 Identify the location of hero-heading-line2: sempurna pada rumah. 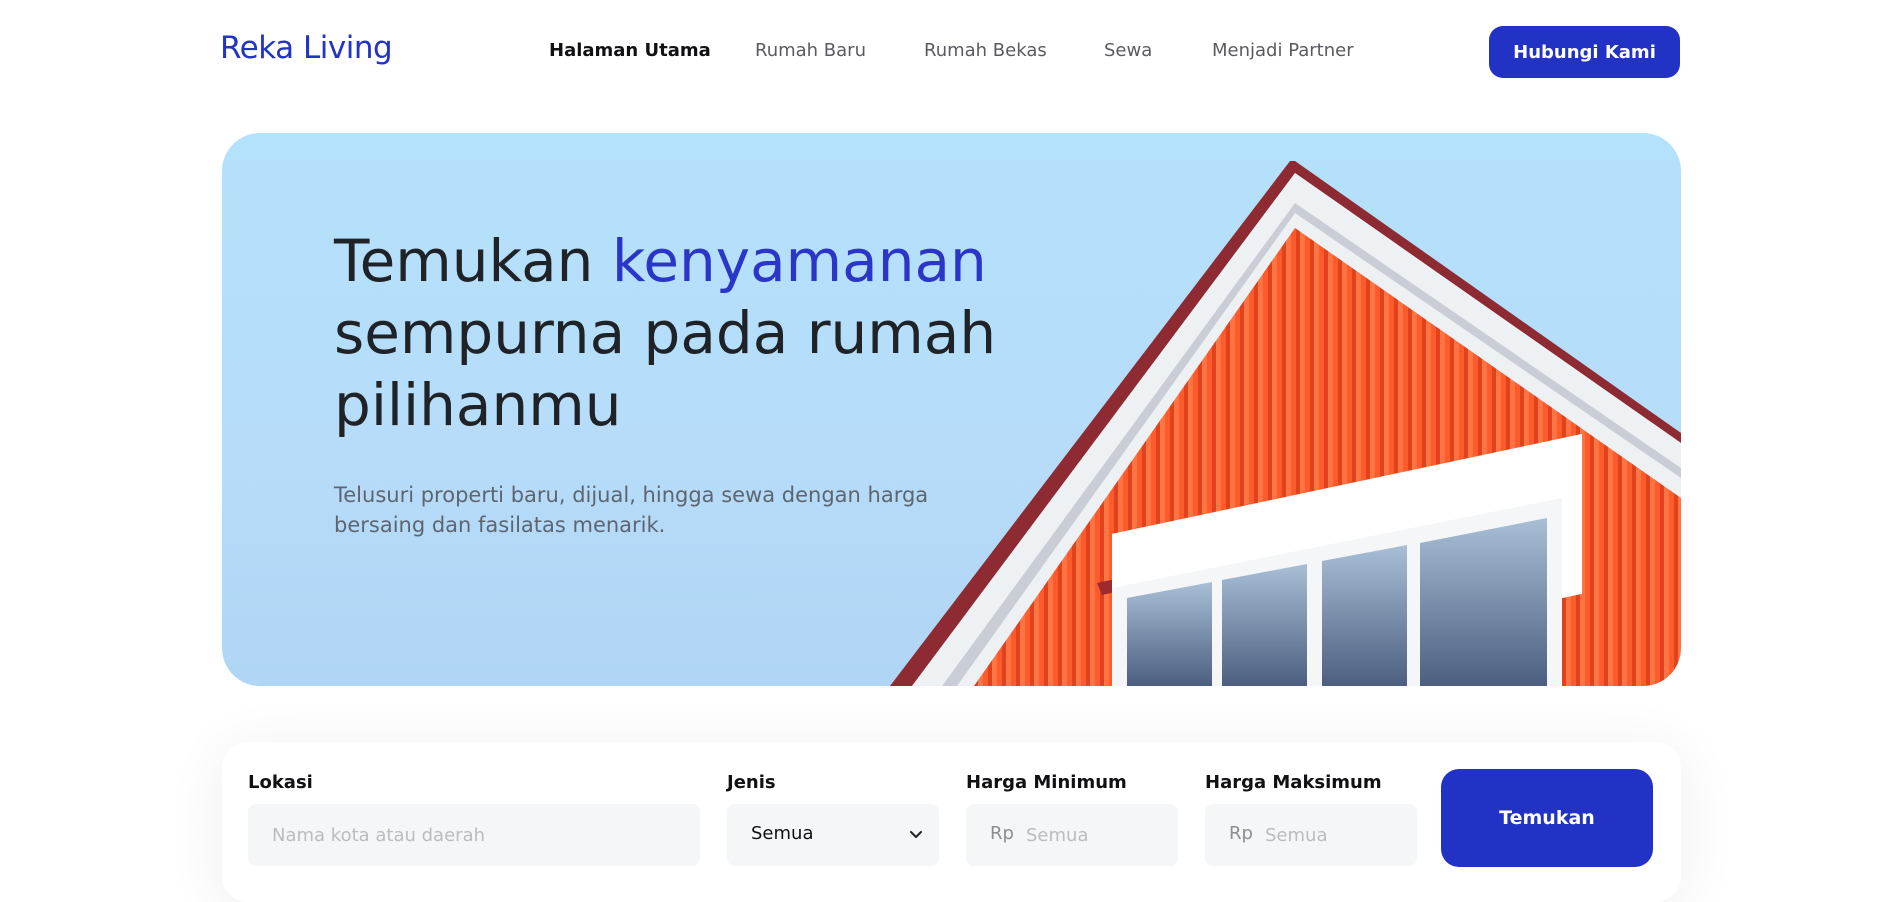
(665, 333).